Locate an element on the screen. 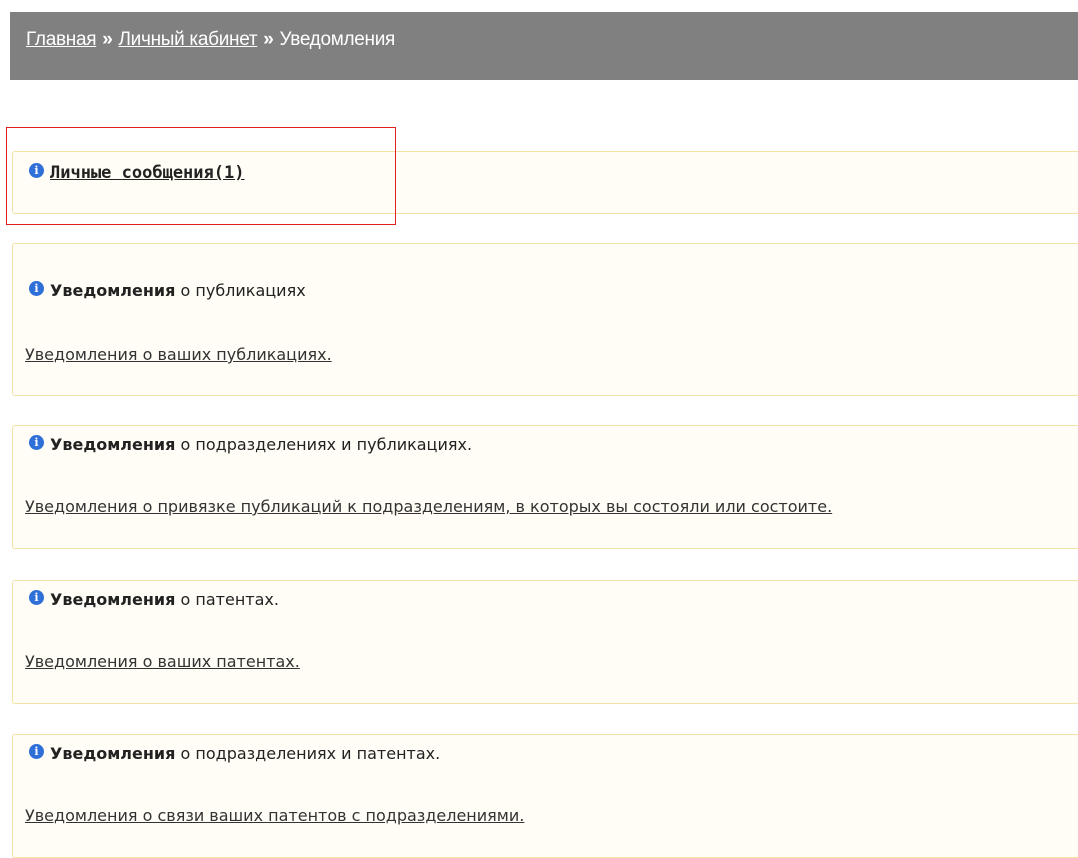 The height and width of the screenshot is (858, 1078). patents-notifications-link: Уведомления о ваших патентах. is located at coordinates (162, 661).